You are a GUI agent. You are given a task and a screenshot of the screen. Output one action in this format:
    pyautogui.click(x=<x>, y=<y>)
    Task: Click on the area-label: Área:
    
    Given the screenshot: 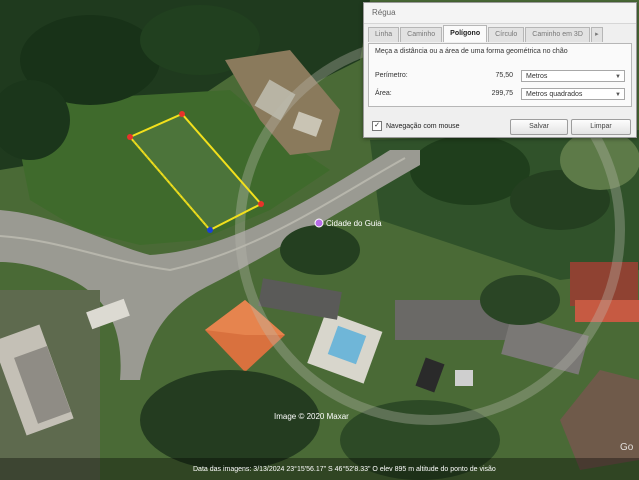 What is the action you would take?
    pyautogui.click(x=383, y=93)
    